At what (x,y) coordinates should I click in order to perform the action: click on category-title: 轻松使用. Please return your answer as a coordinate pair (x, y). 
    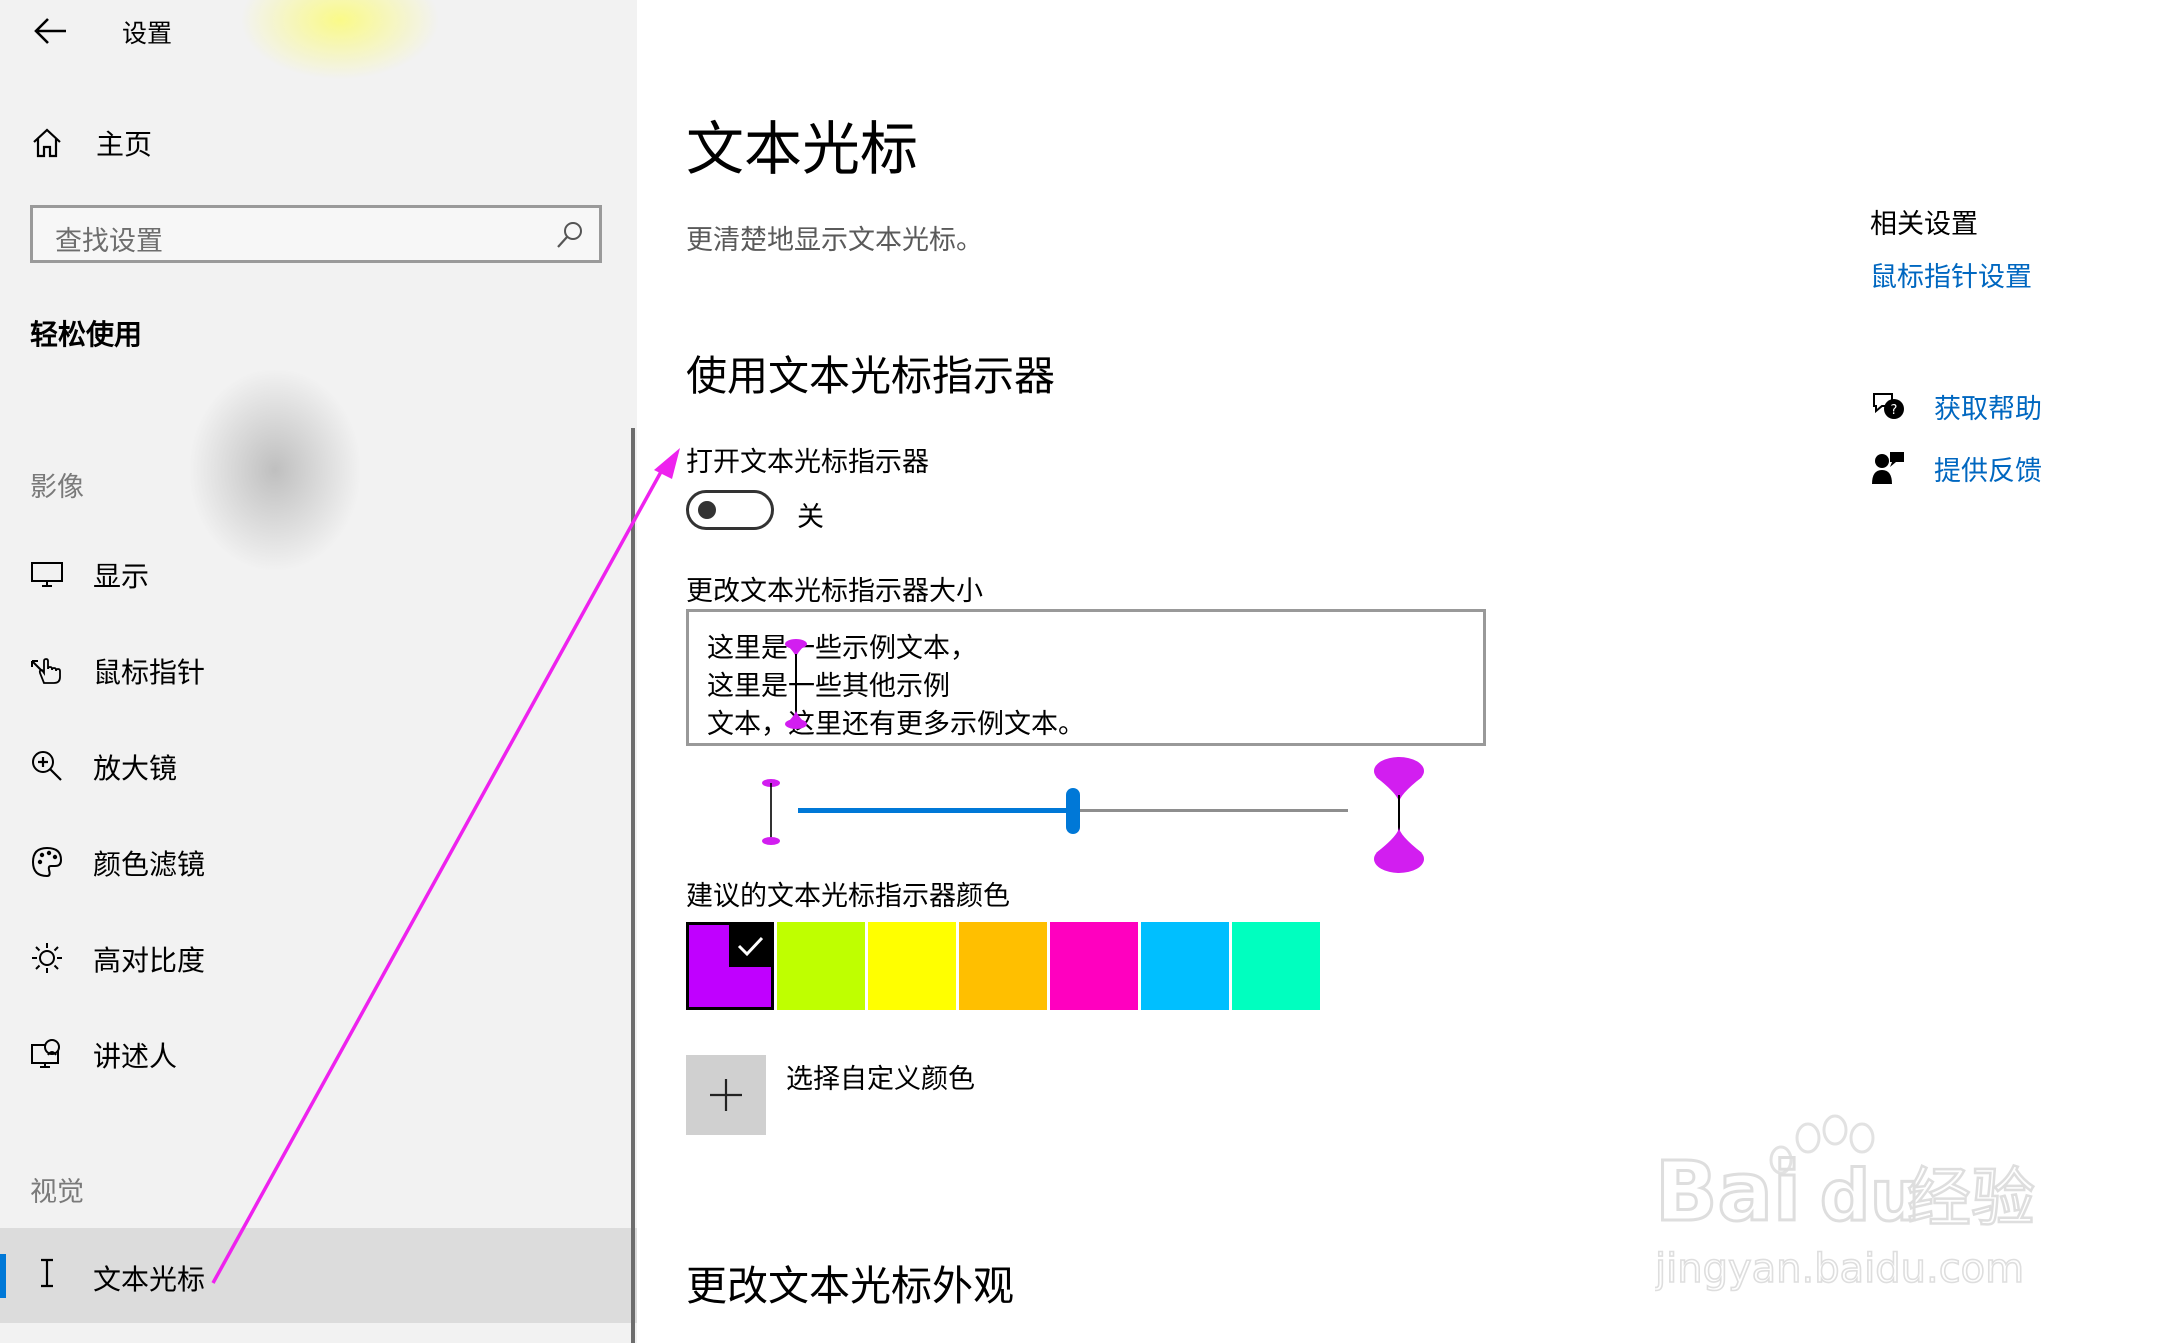
    Looking at the image, I should click on (86, 334).